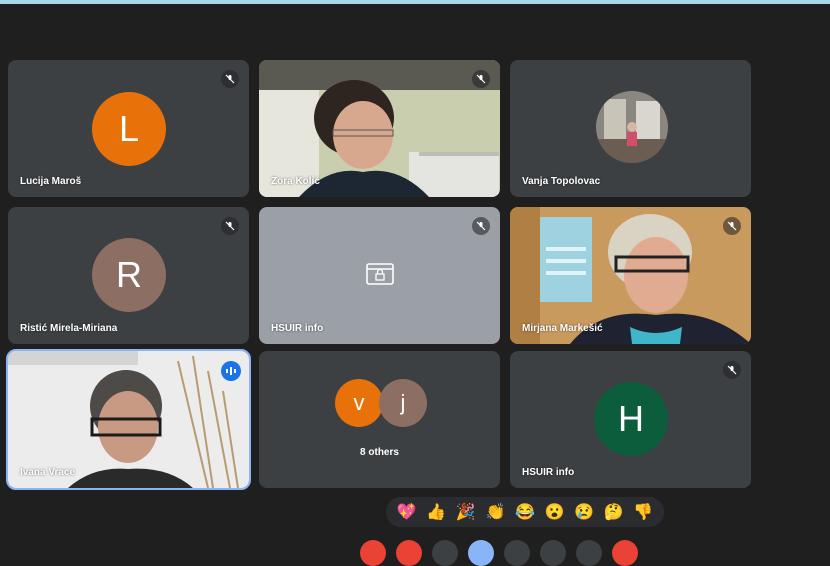 This screenshot has width=830, height=566. I want to click on reaction-clap-button: 👏, so click(495, 512).